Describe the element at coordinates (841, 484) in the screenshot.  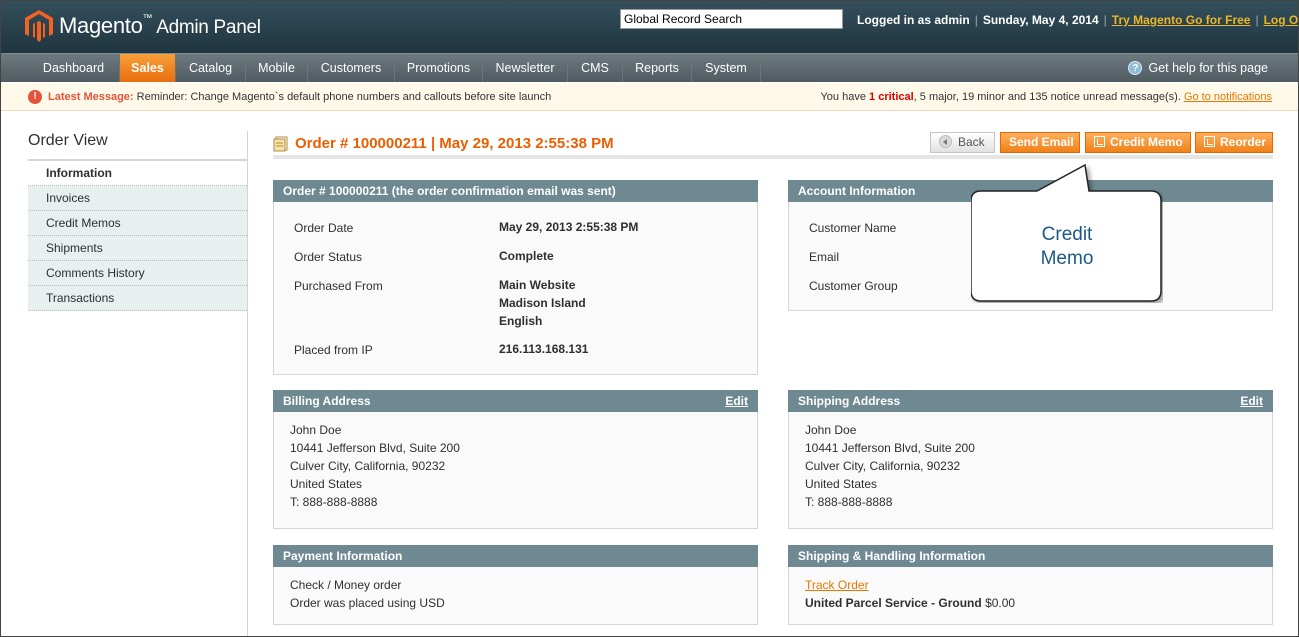
I see `shipping-country: United States` at that location.